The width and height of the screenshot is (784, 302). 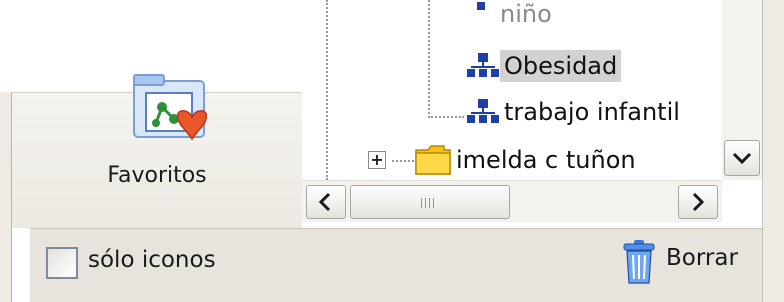 What do you see at coordinates (433, 160) in the screenshot?
I see `folder-icon` at bounding box center [433, 160].